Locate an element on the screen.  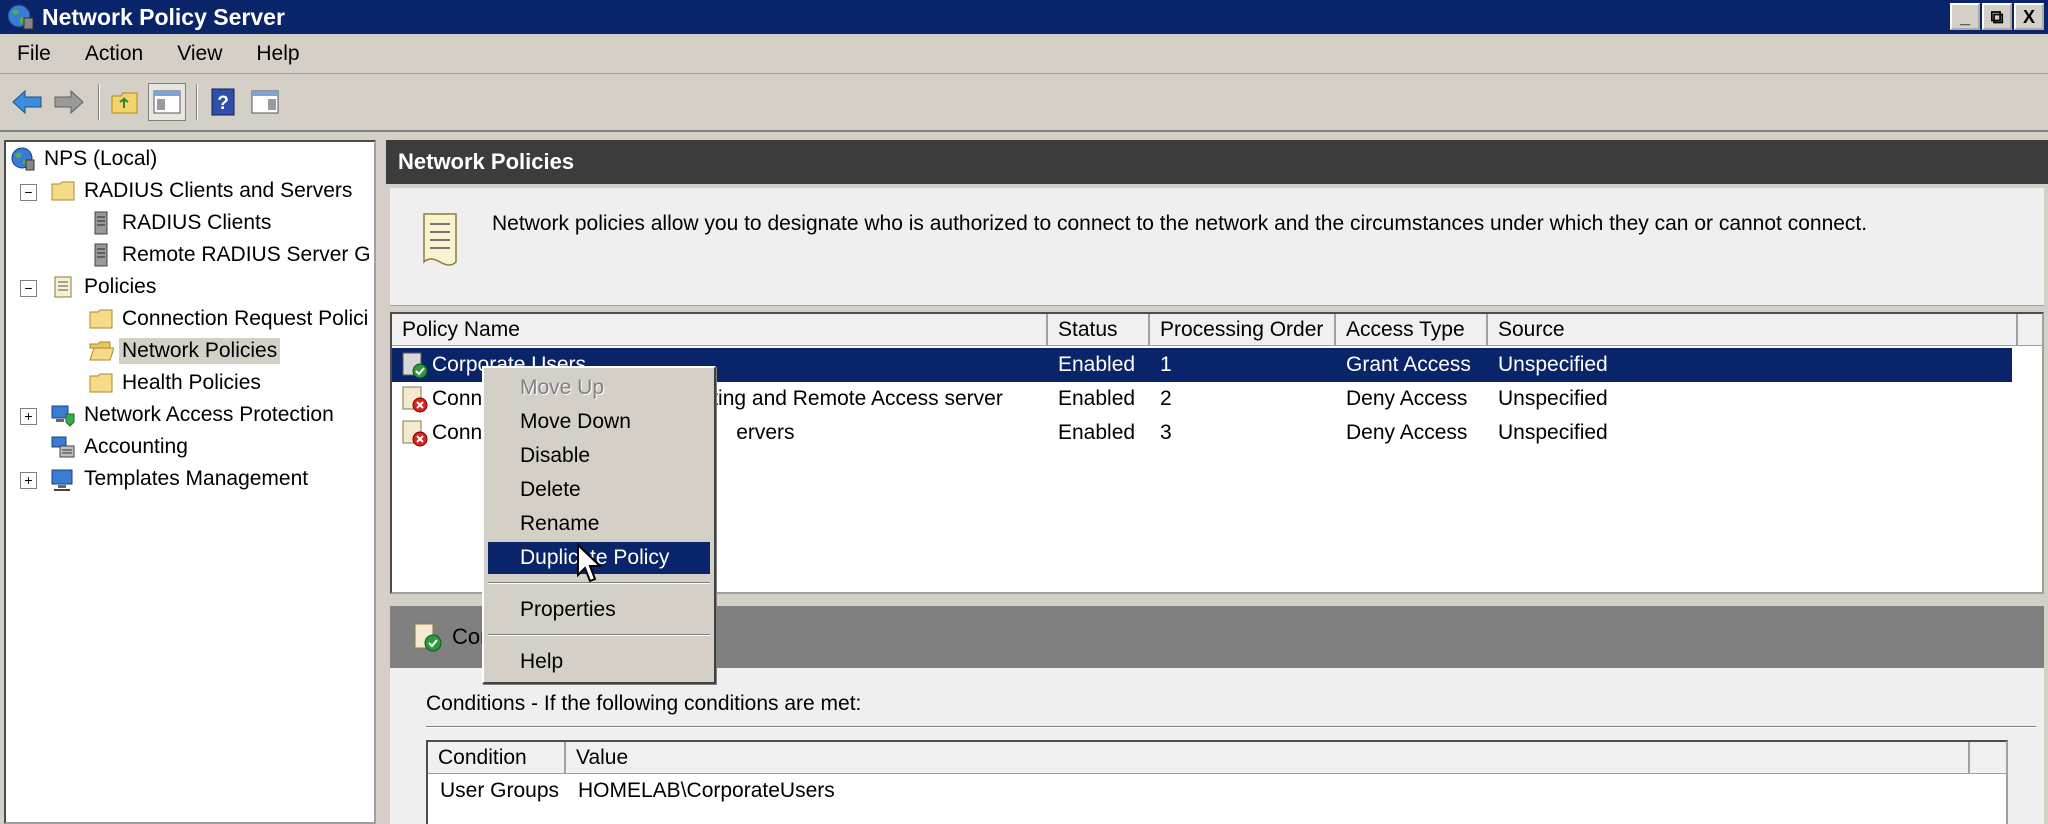
column-policy-name: Policy Name is located at coordinates (720, 330).